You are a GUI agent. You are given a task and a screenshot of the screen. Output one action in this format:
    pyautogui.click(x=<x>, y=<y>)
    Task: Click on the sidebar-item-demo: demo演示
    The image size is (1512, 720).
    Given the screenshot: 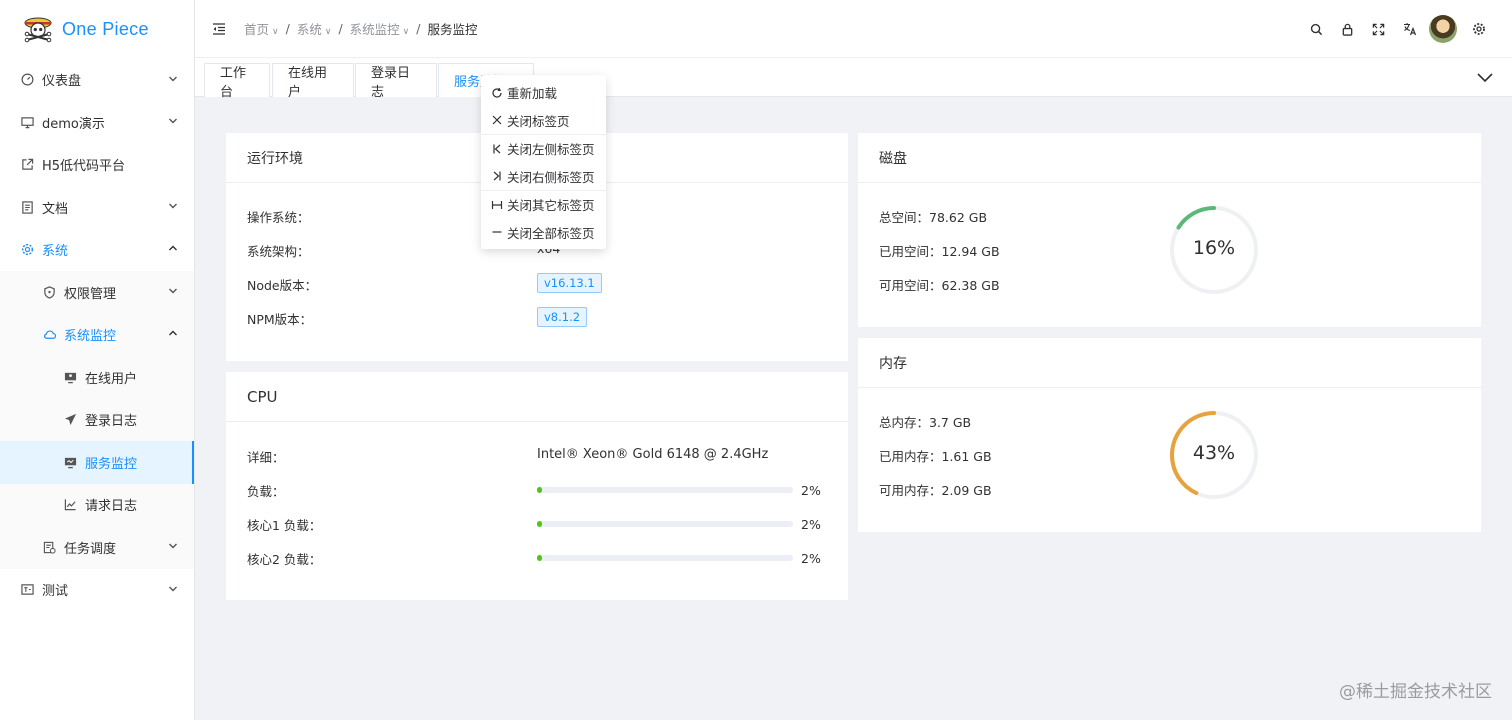 What is the action you would take?
    pyautogui.click(x=97, y=122)
    